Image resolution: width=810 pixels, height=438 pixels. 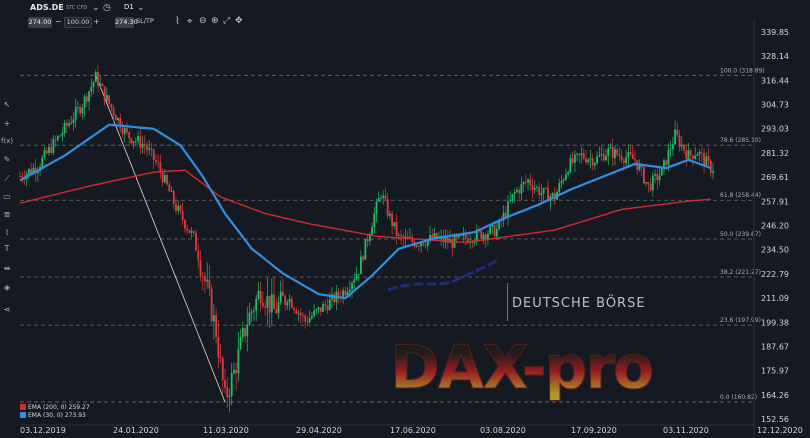 I want to click on brush-icon: ⌇, so click(x=7, y=234).